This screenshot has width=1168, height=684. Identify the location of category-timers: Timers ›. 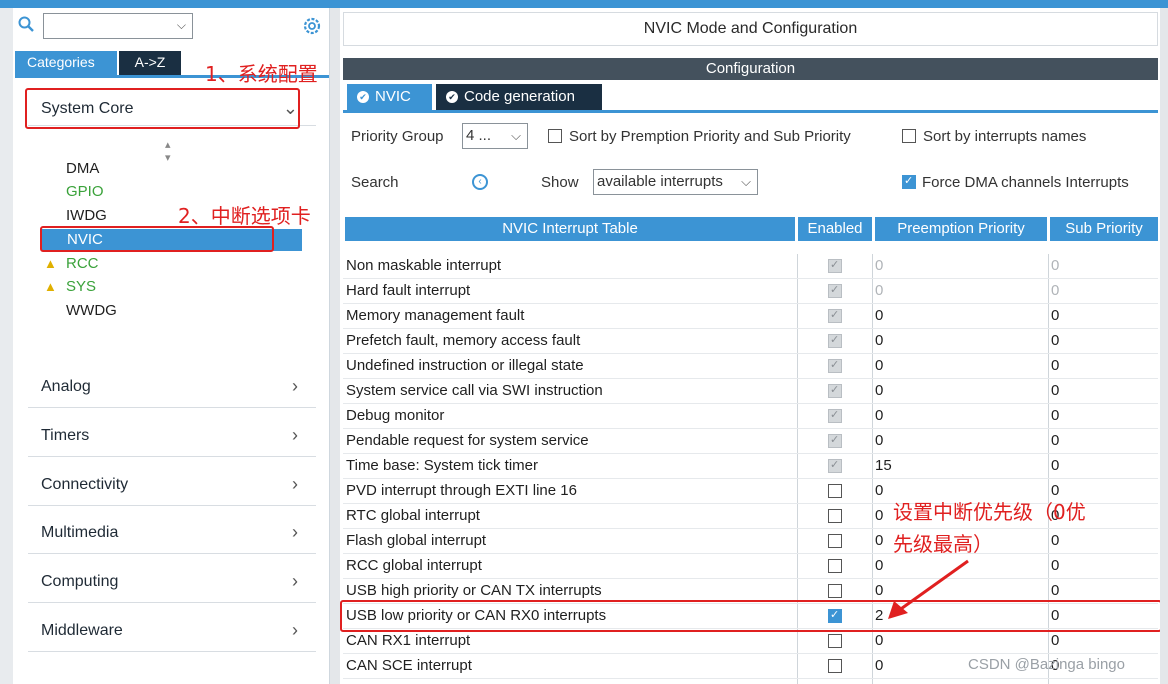
(172, 437).